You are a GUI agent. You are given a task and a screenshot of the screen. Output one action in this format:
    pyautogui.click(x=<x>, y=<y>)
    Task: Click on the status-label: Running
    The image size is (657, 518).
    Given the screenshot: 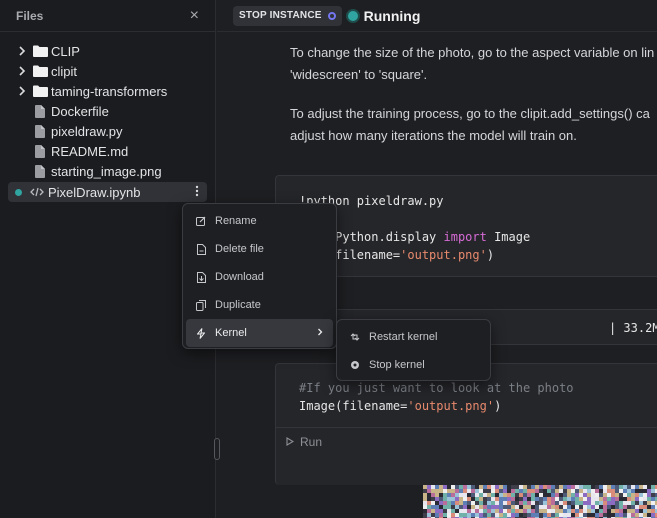 What is the action you would take?
    pyautogui.click(x=392, y=15)
    